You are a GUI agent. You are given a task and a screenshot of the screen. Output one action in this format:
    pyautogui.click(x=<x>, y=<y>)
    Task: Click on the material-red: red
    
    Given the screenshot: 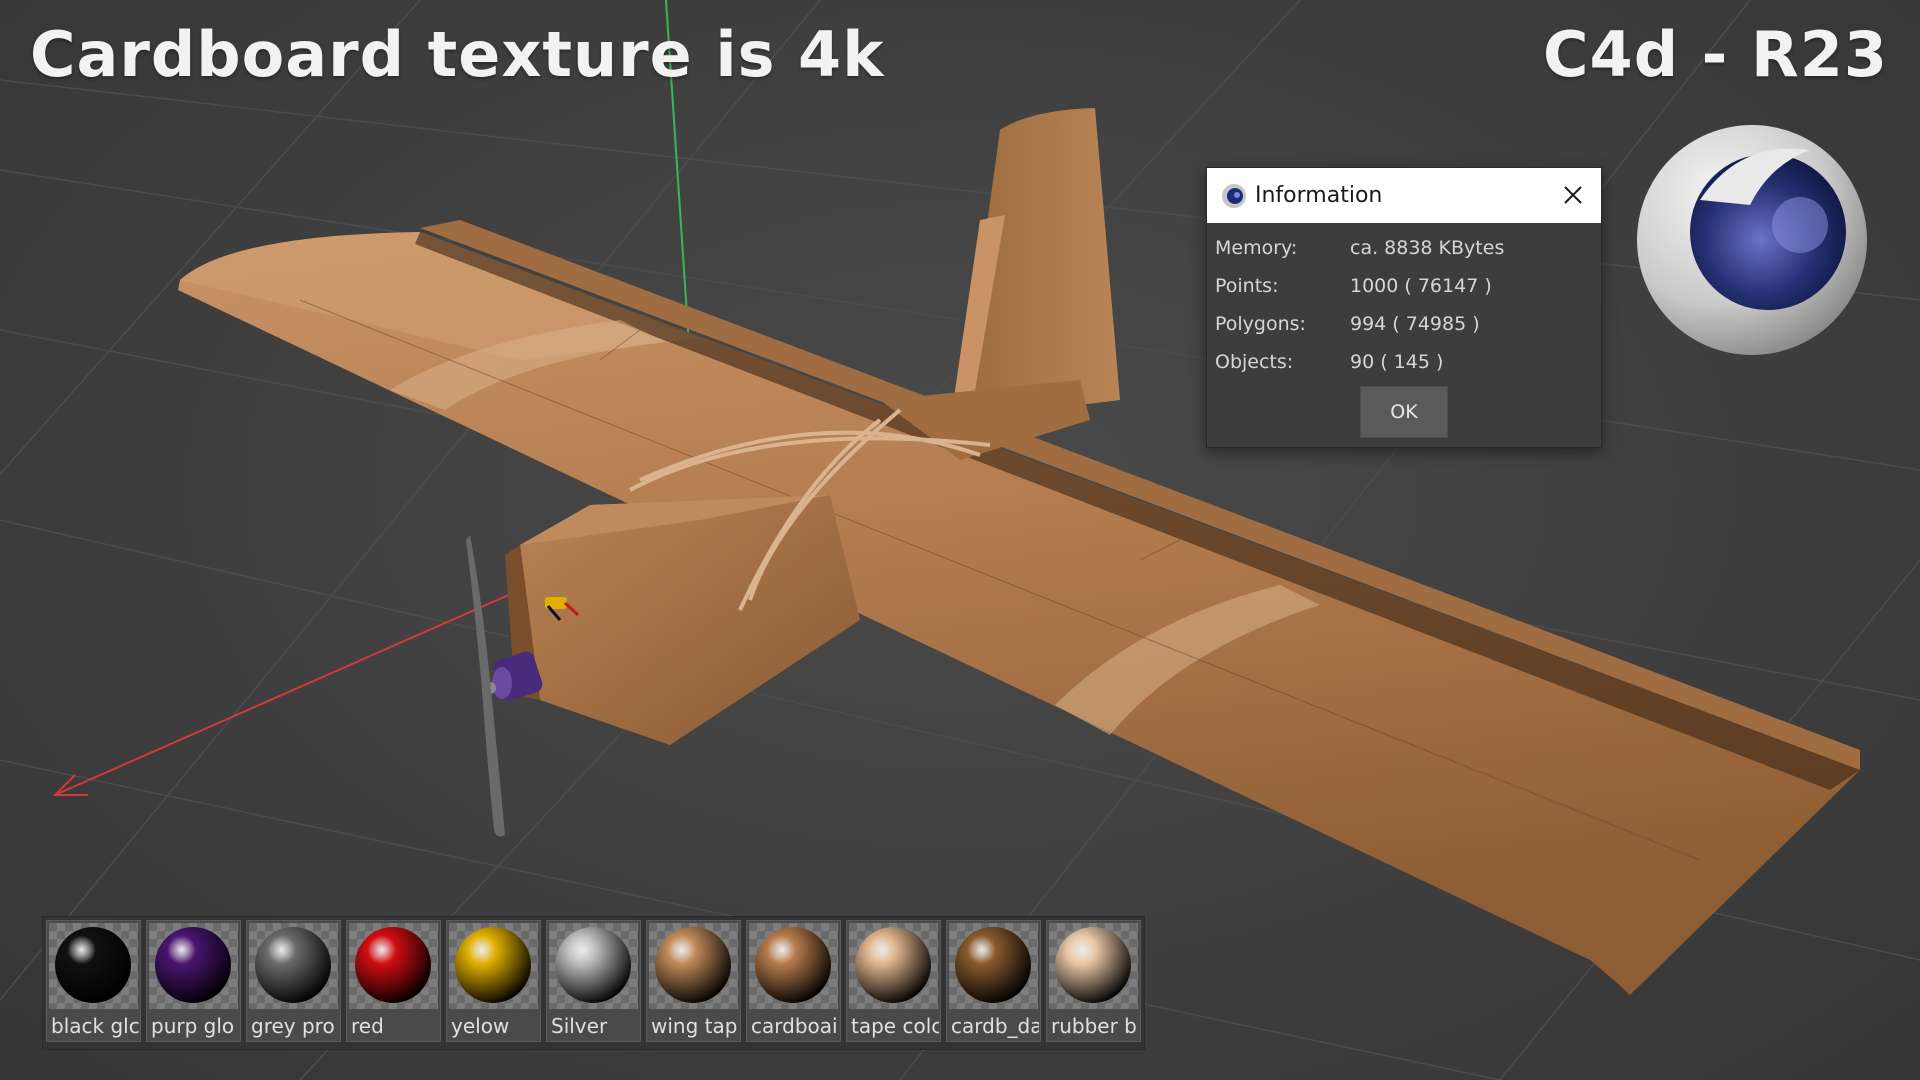 What is the action you would take?
    pyautogui.click(x=393, y=981)
    